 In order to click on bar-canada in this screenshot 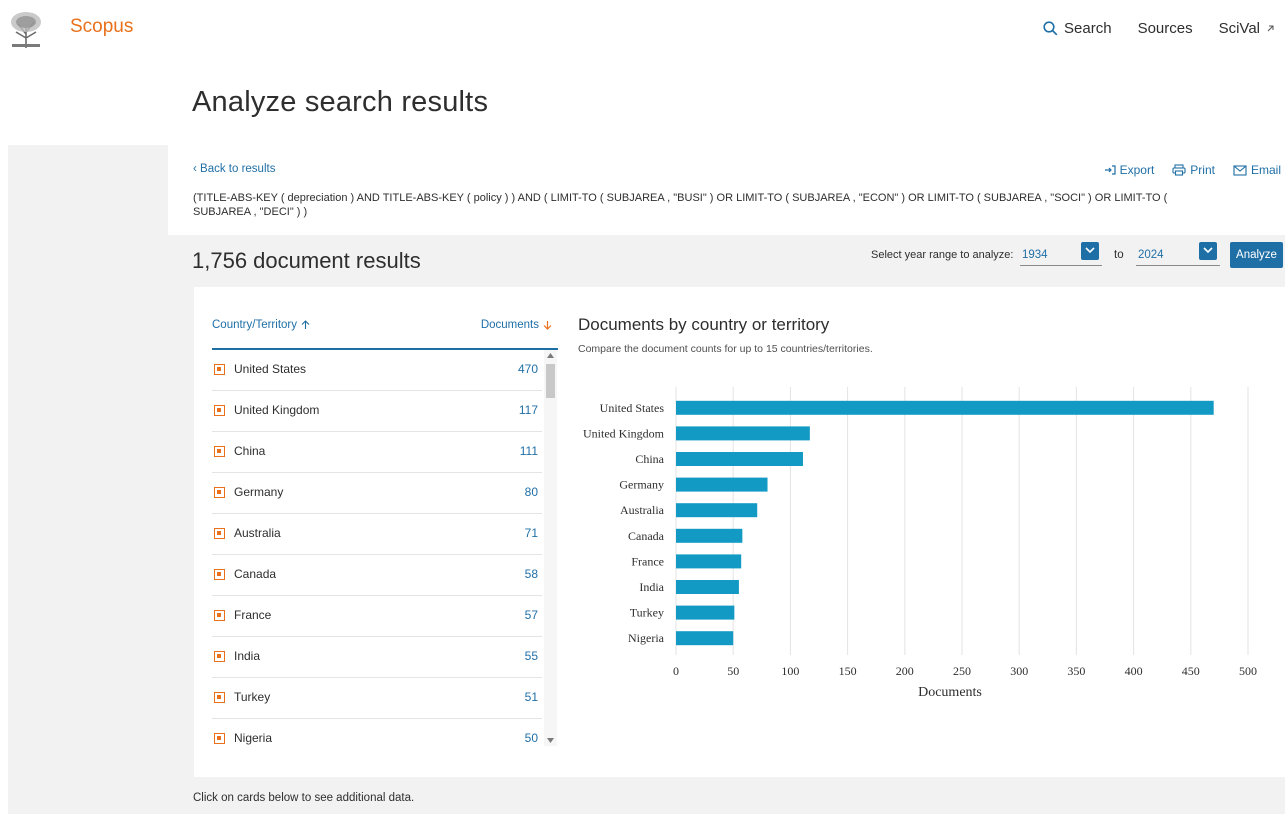, I will do `click(709, 535)`.